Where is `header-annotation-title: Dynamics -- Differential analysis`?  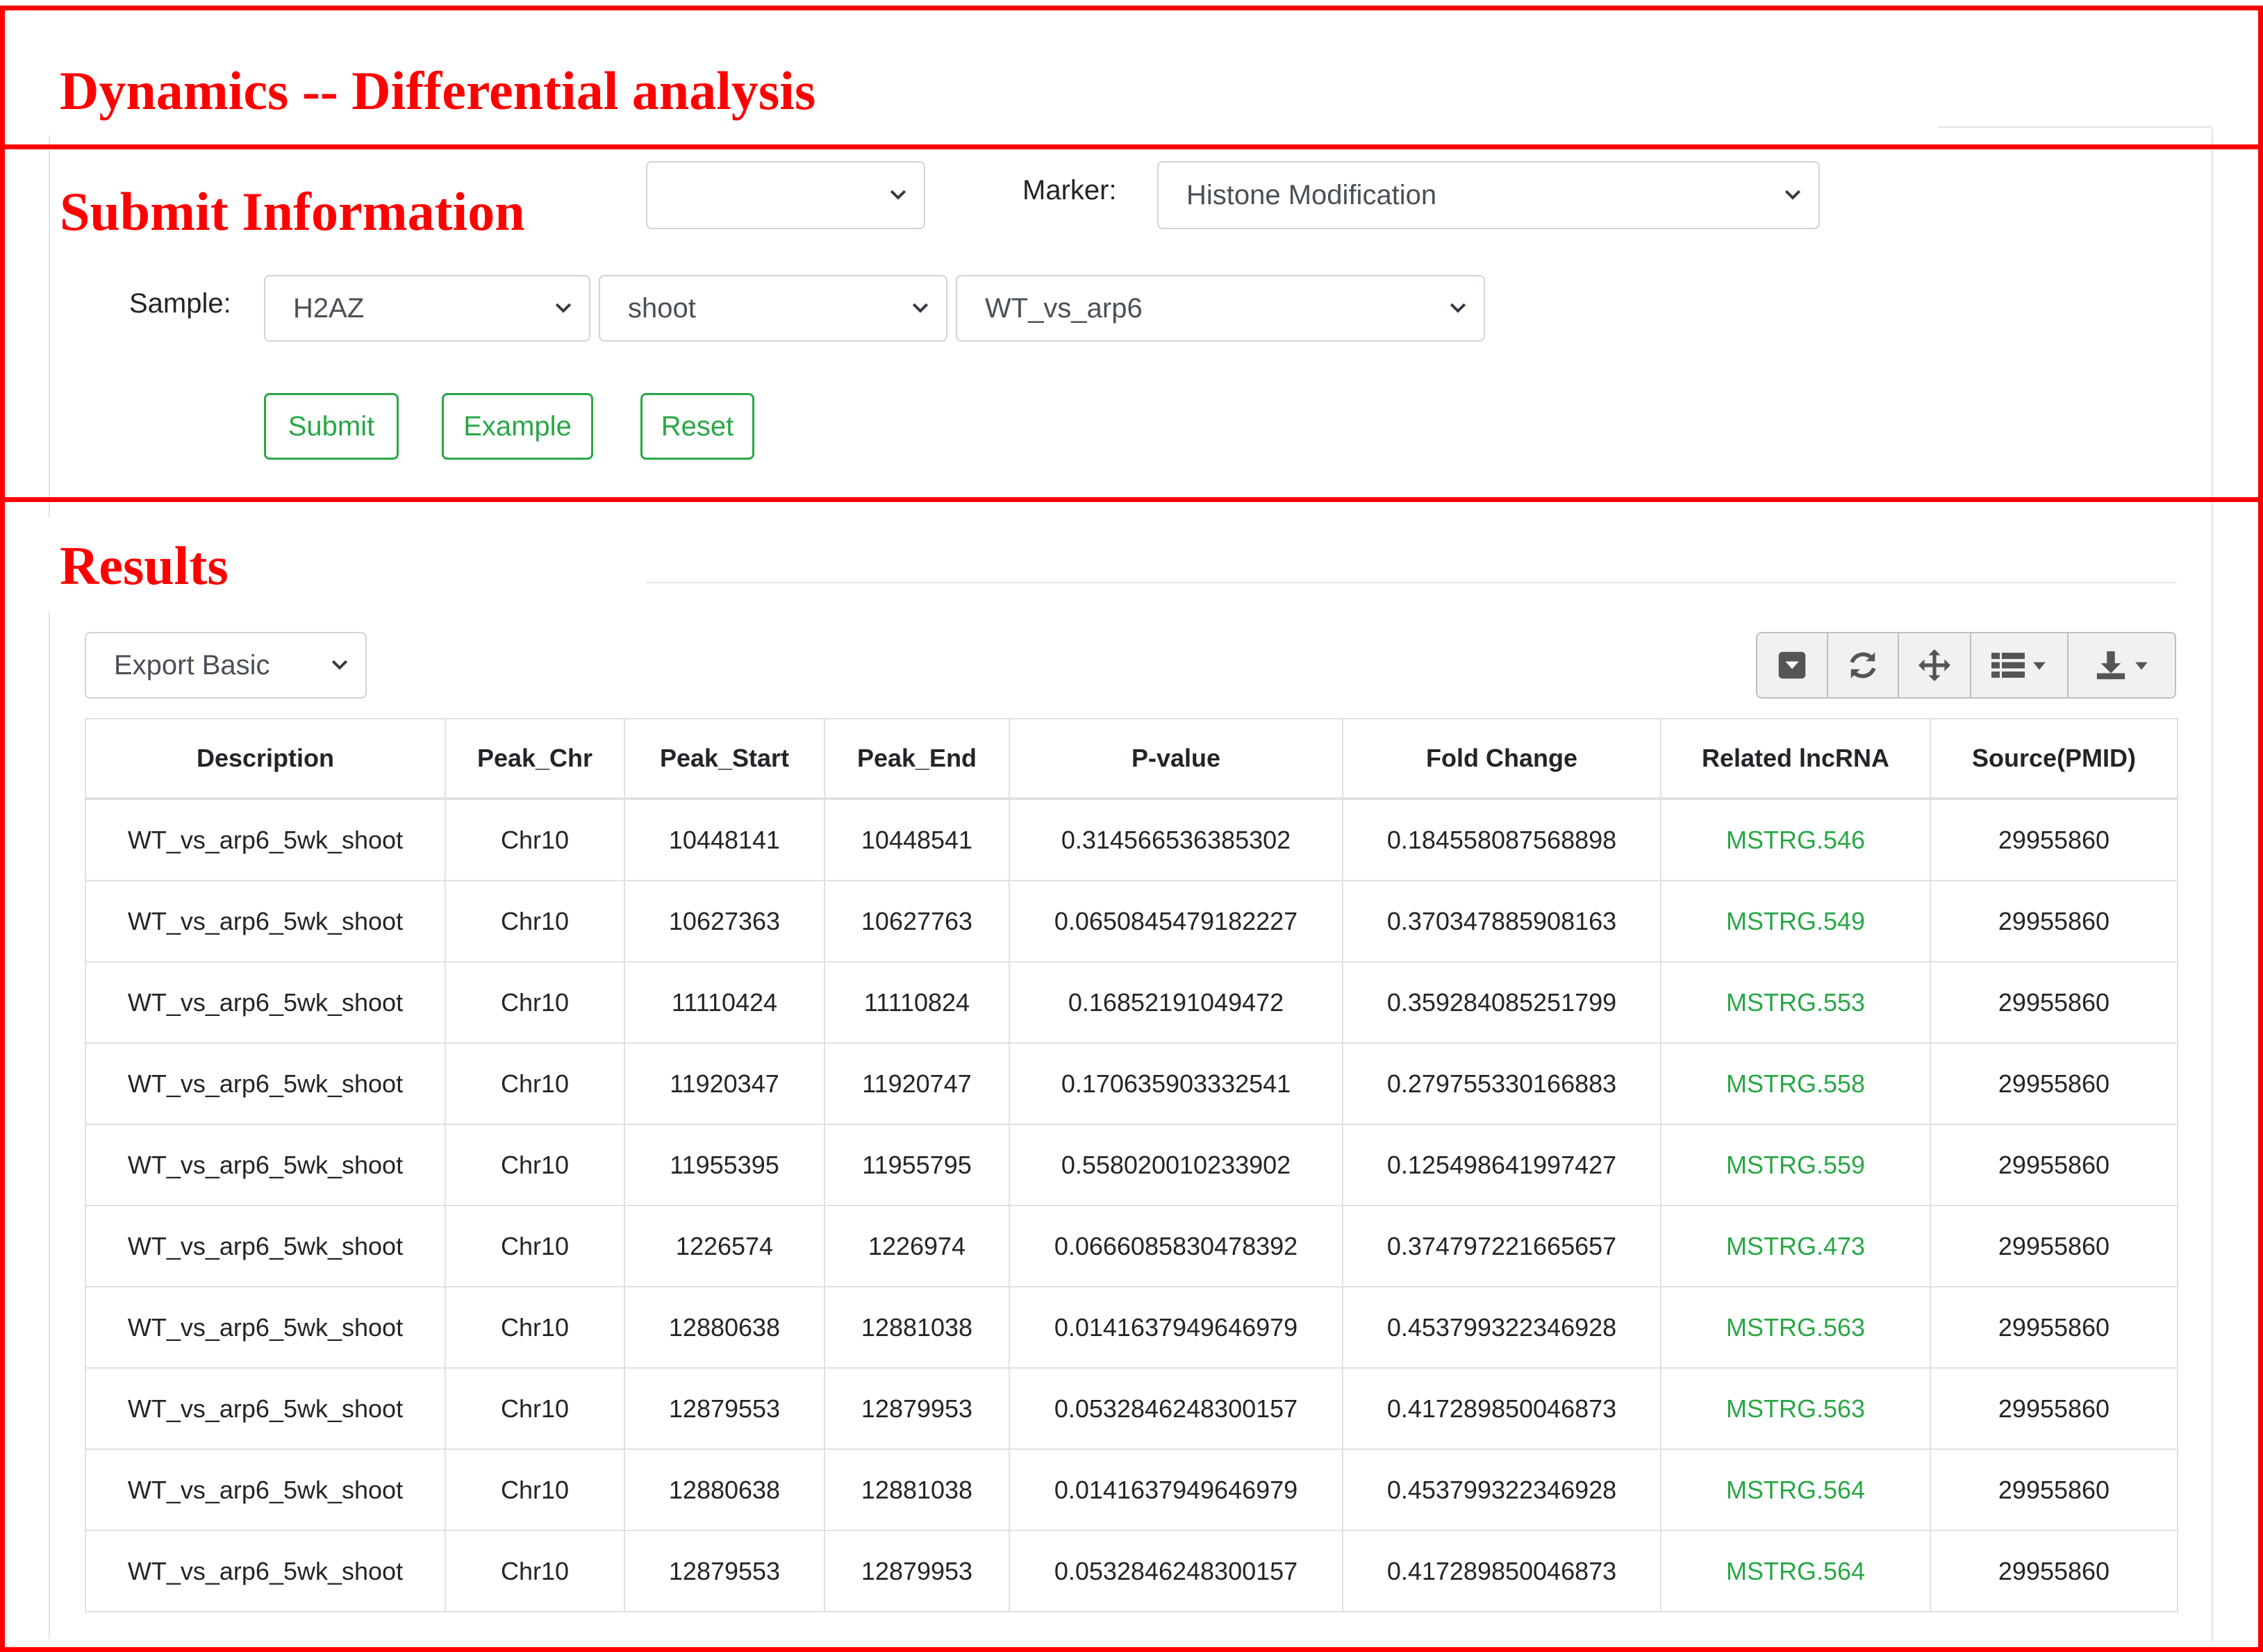 header-annotation-title: Dynamics -- Differential analysis is located at coordinates (438, 90).